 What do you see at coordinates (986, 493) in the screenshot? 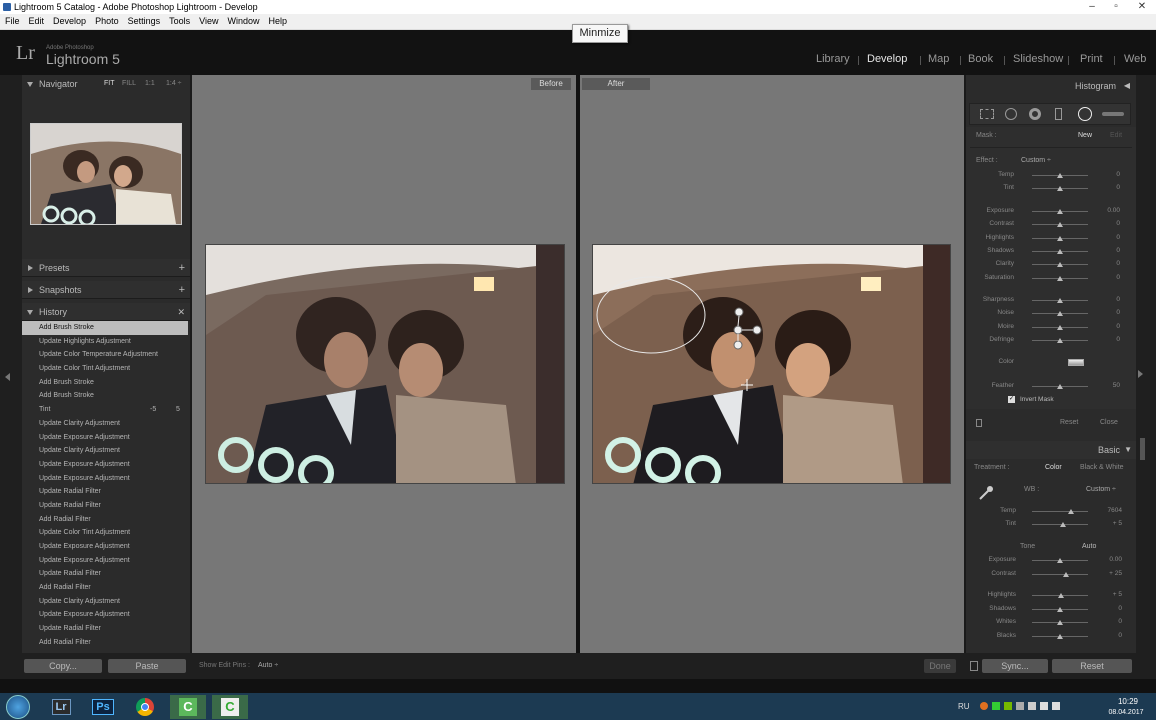
I see `wb-eyedropper-icon` at bounding box center [986, 493].